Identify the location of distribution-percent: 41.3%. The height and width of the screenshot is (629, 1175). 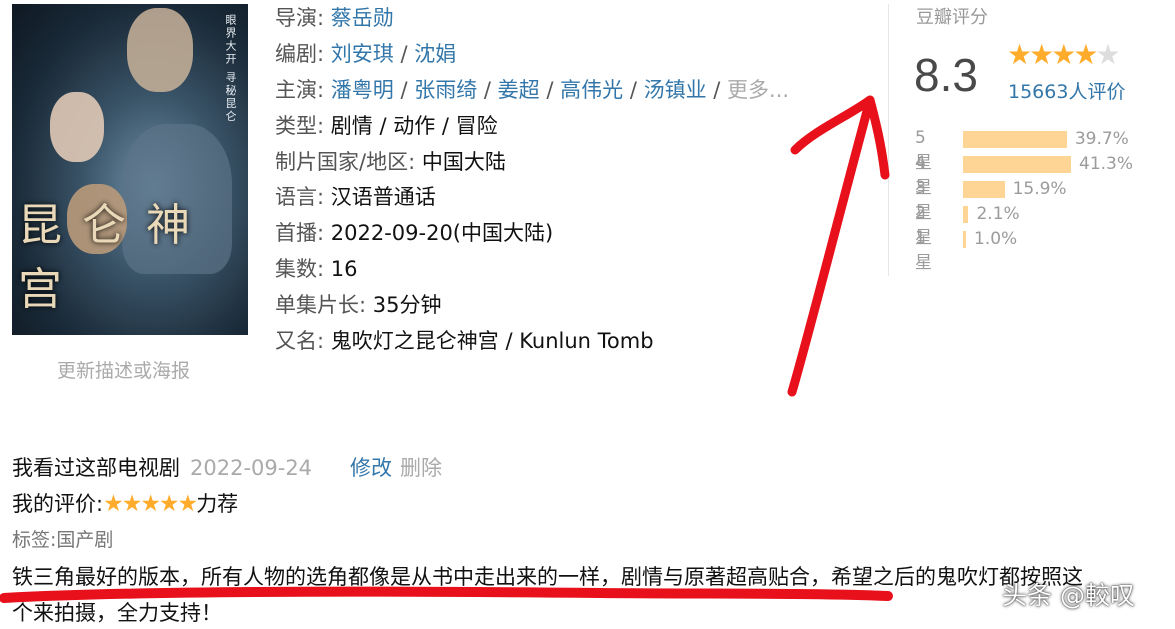
(1106, 164).